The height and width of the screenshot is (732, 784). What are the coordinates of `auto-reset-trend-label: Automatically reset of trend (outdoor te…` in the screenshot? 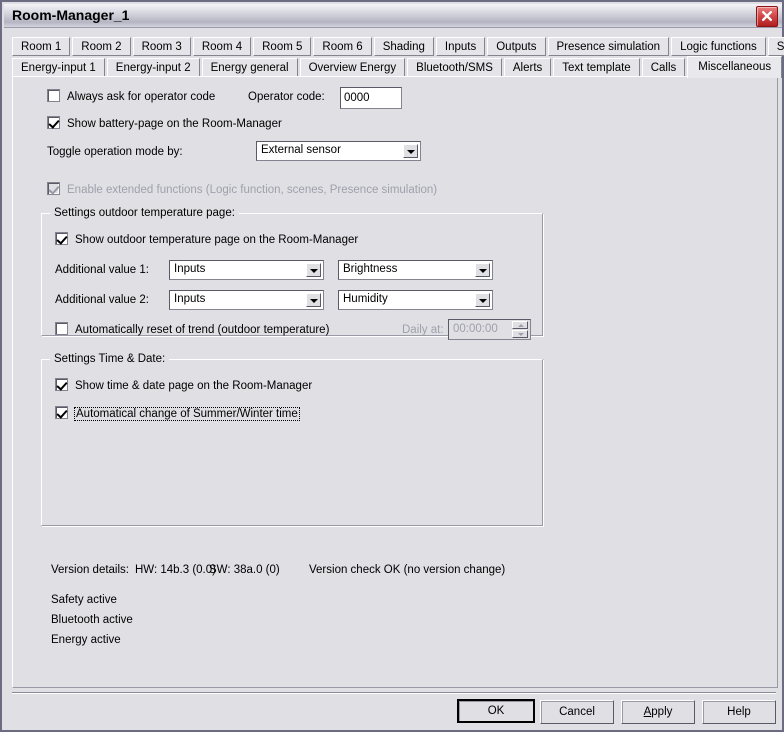 It's located at (202, 330).